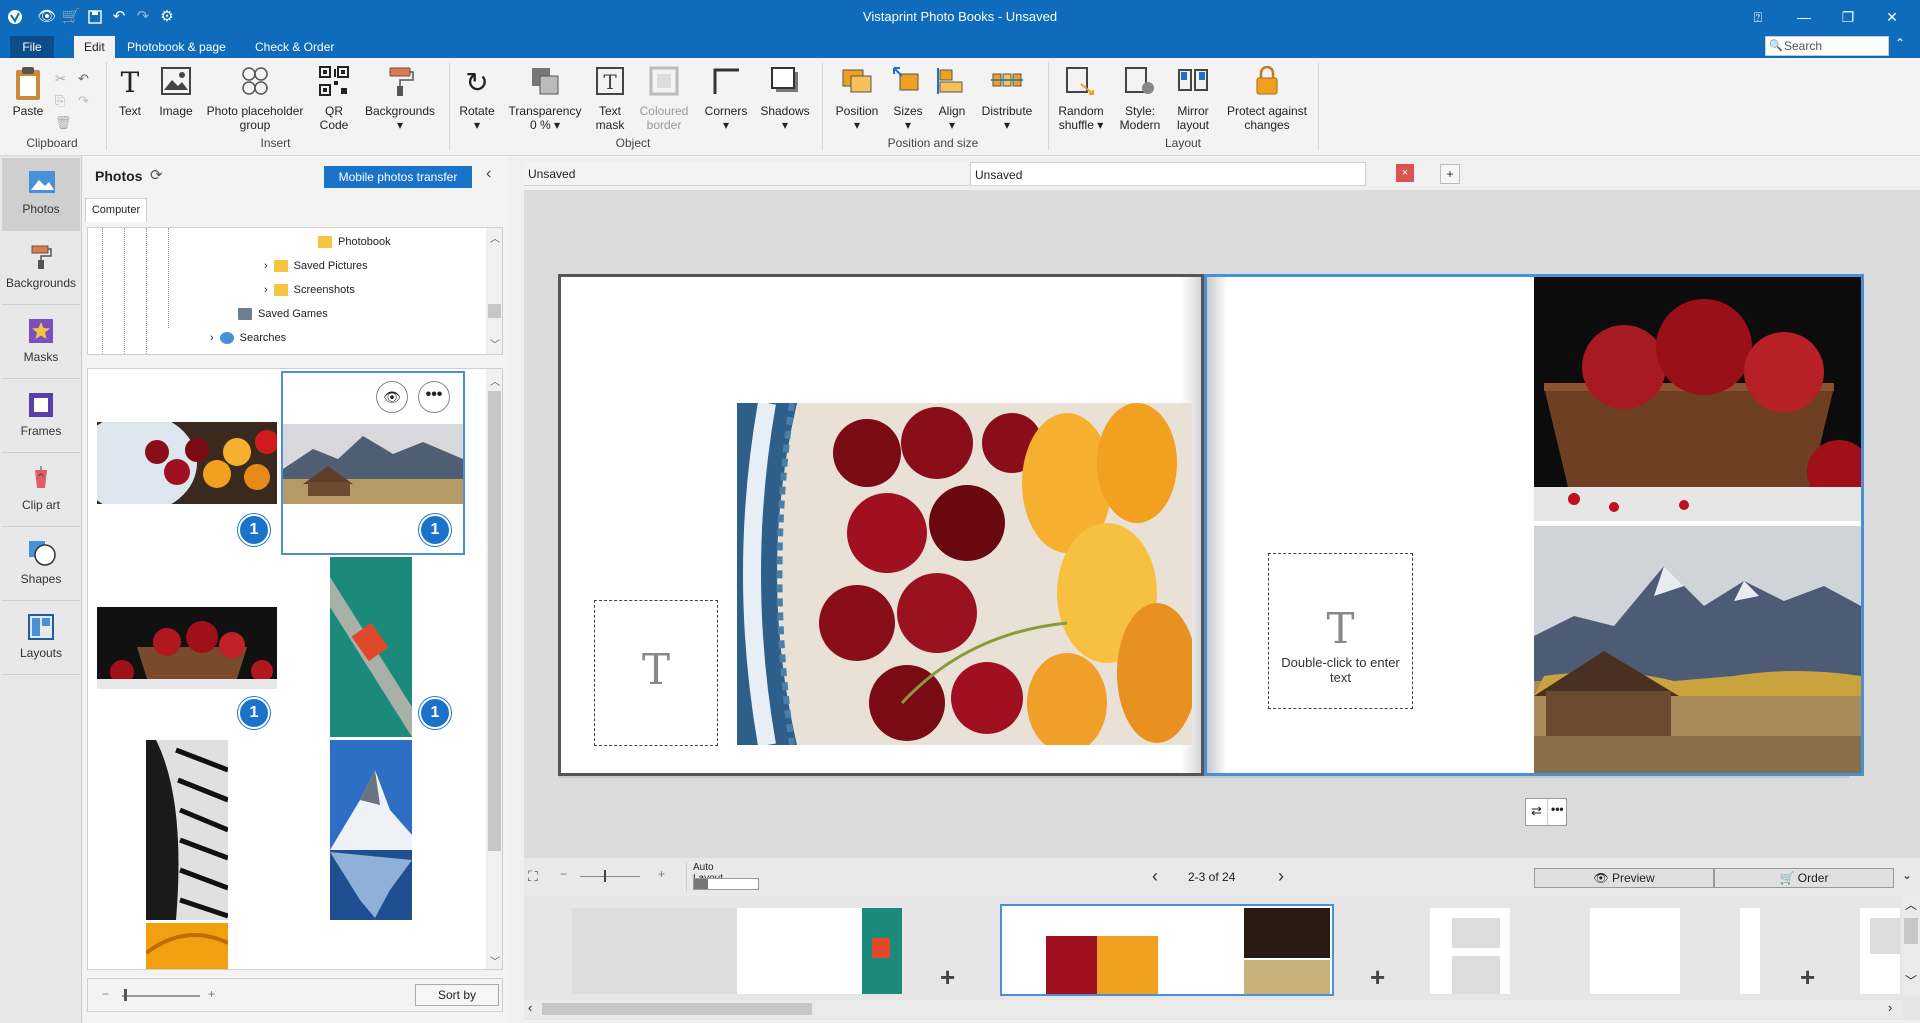  Describe the element at coordinates (964, 574) in the screenshot. I see `photo-fruit-plate` at that location.